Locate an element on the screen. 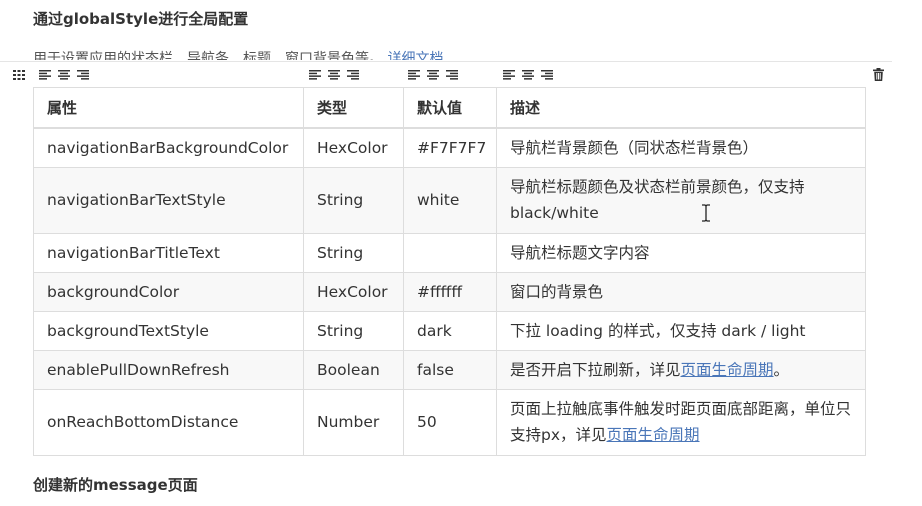  cell-property: navigationBarTextStyle is located at coordinates (168, 200).